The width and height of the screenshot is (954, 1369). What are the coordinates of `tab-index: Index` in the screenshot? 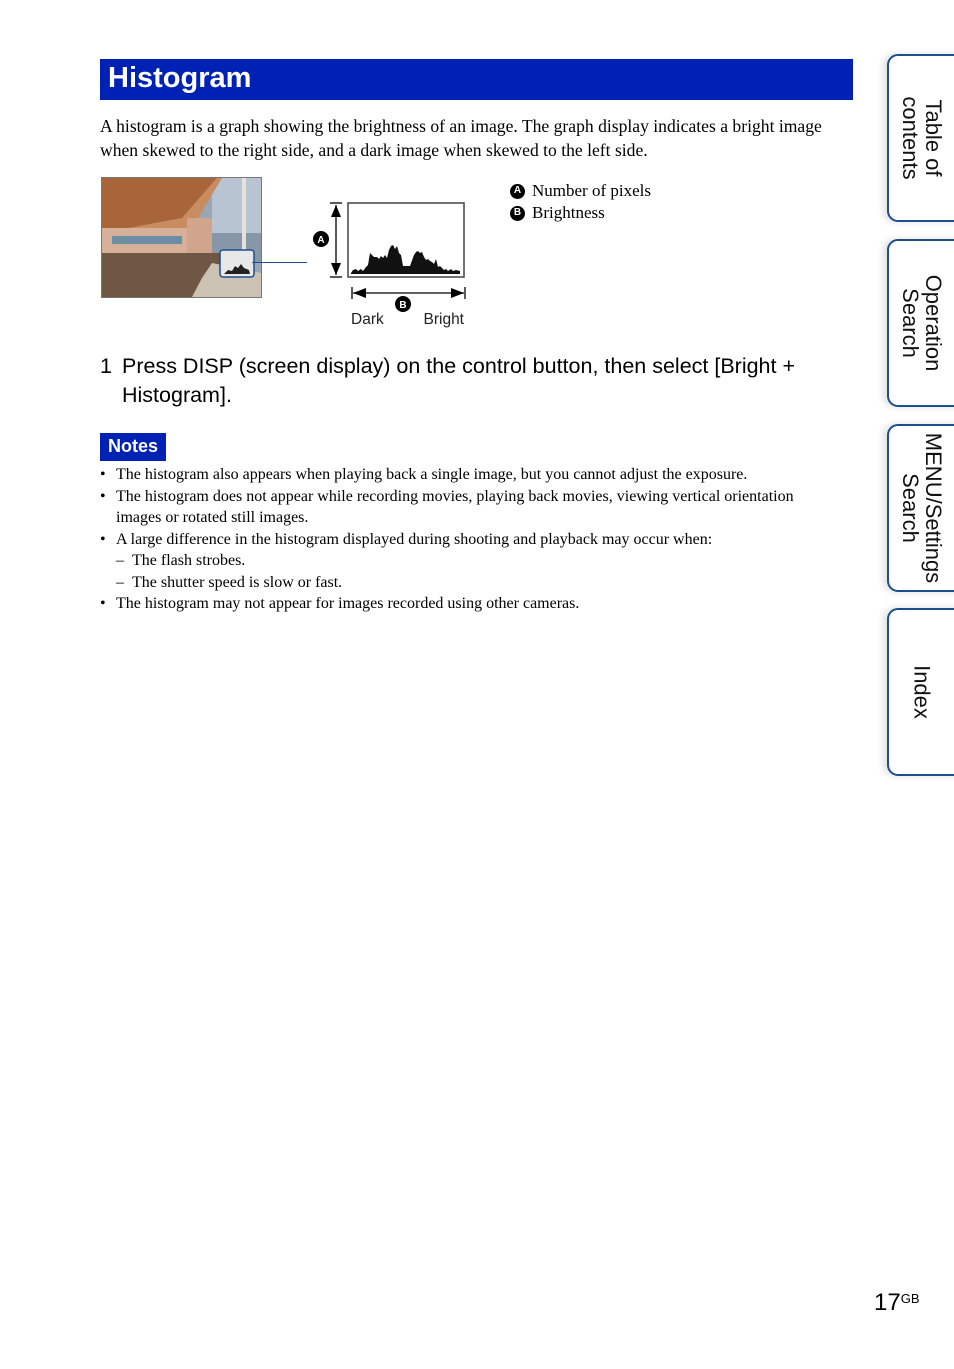 It's located at (920, 692).